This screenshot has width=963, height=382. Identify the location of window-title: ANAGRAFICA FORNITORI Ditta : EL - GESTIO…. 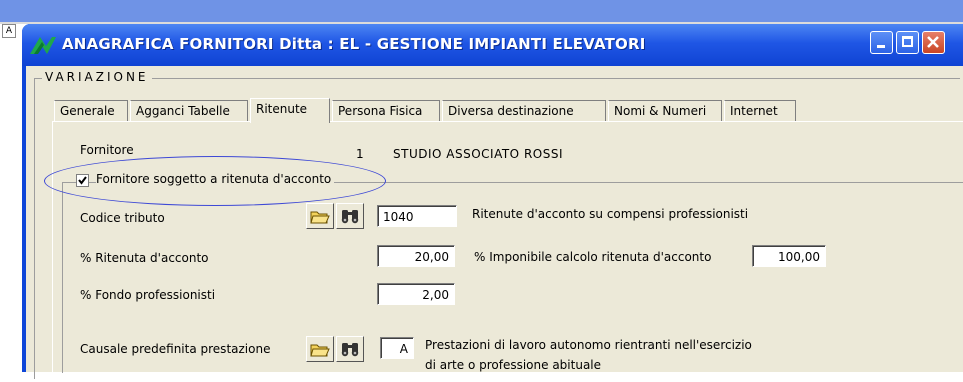
(354, 44).